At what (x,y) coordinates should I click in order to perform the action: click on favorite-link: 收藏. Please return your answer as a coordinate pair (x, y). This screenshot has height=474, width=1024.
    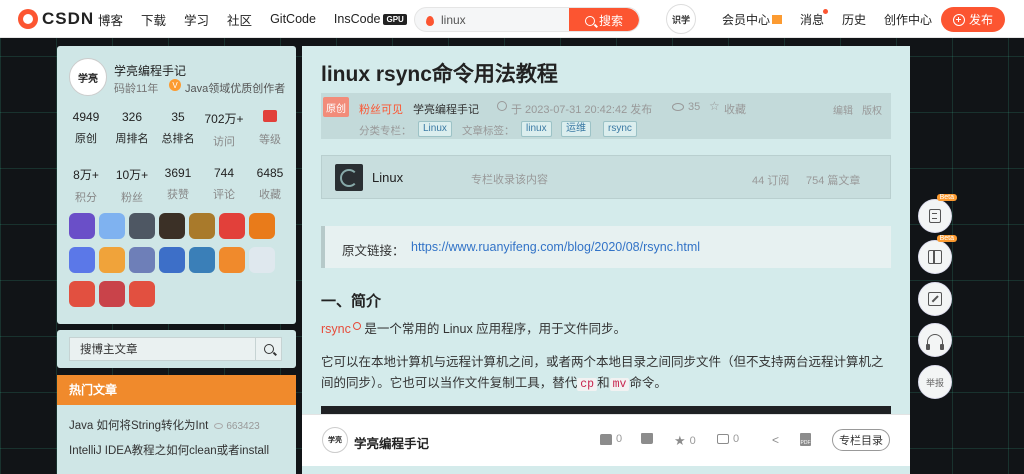
    Looking at the image, I should click on (735, 109).